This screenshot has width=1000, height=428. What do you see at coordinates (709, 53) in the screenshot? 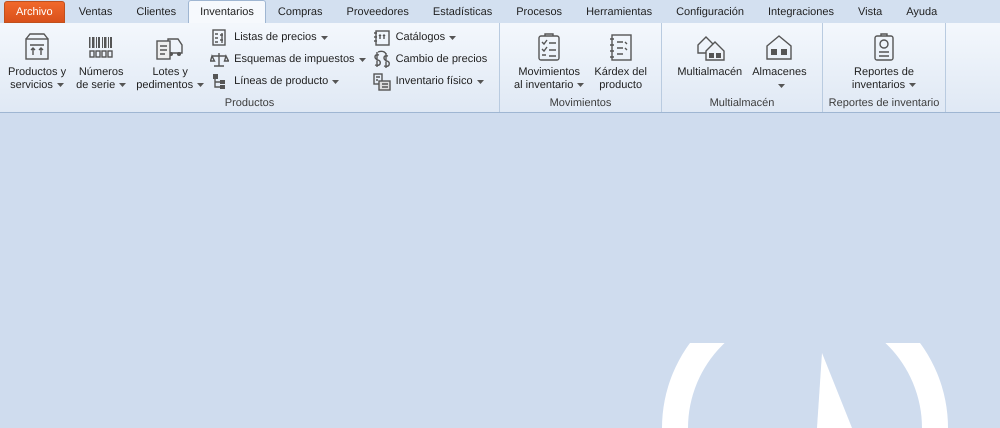
I see `ribbon-button: Multialmacén` at bounding box center [709, 53].